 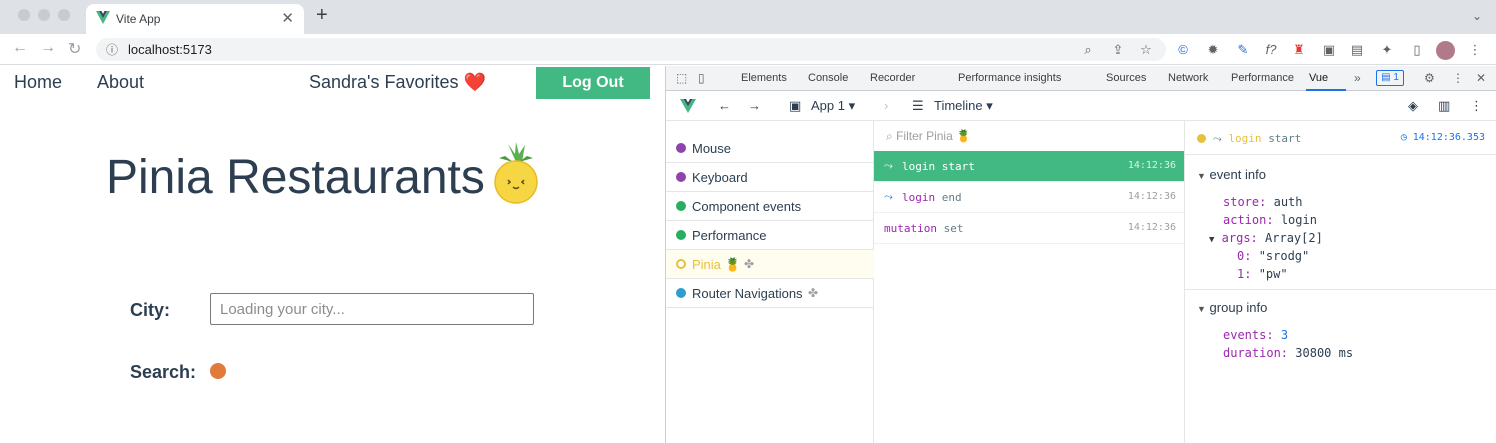 I want to click on devtools-close-icon: ✕, so click(x=1481, y=78).